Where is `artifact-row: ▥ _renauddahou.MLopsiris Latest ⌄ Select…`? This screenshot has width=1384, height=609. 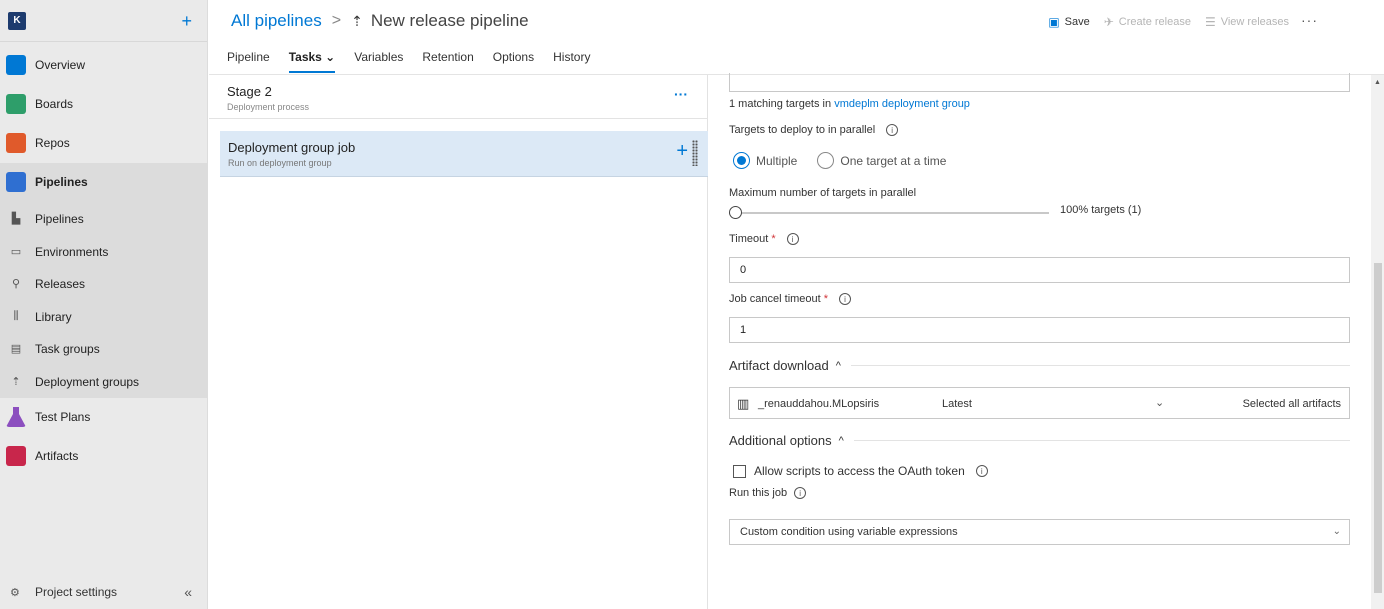 artifact-row: ▥ _renauddahou.MLopsiris Latest ⌄ Select… is located at coordinates (1039, 403).